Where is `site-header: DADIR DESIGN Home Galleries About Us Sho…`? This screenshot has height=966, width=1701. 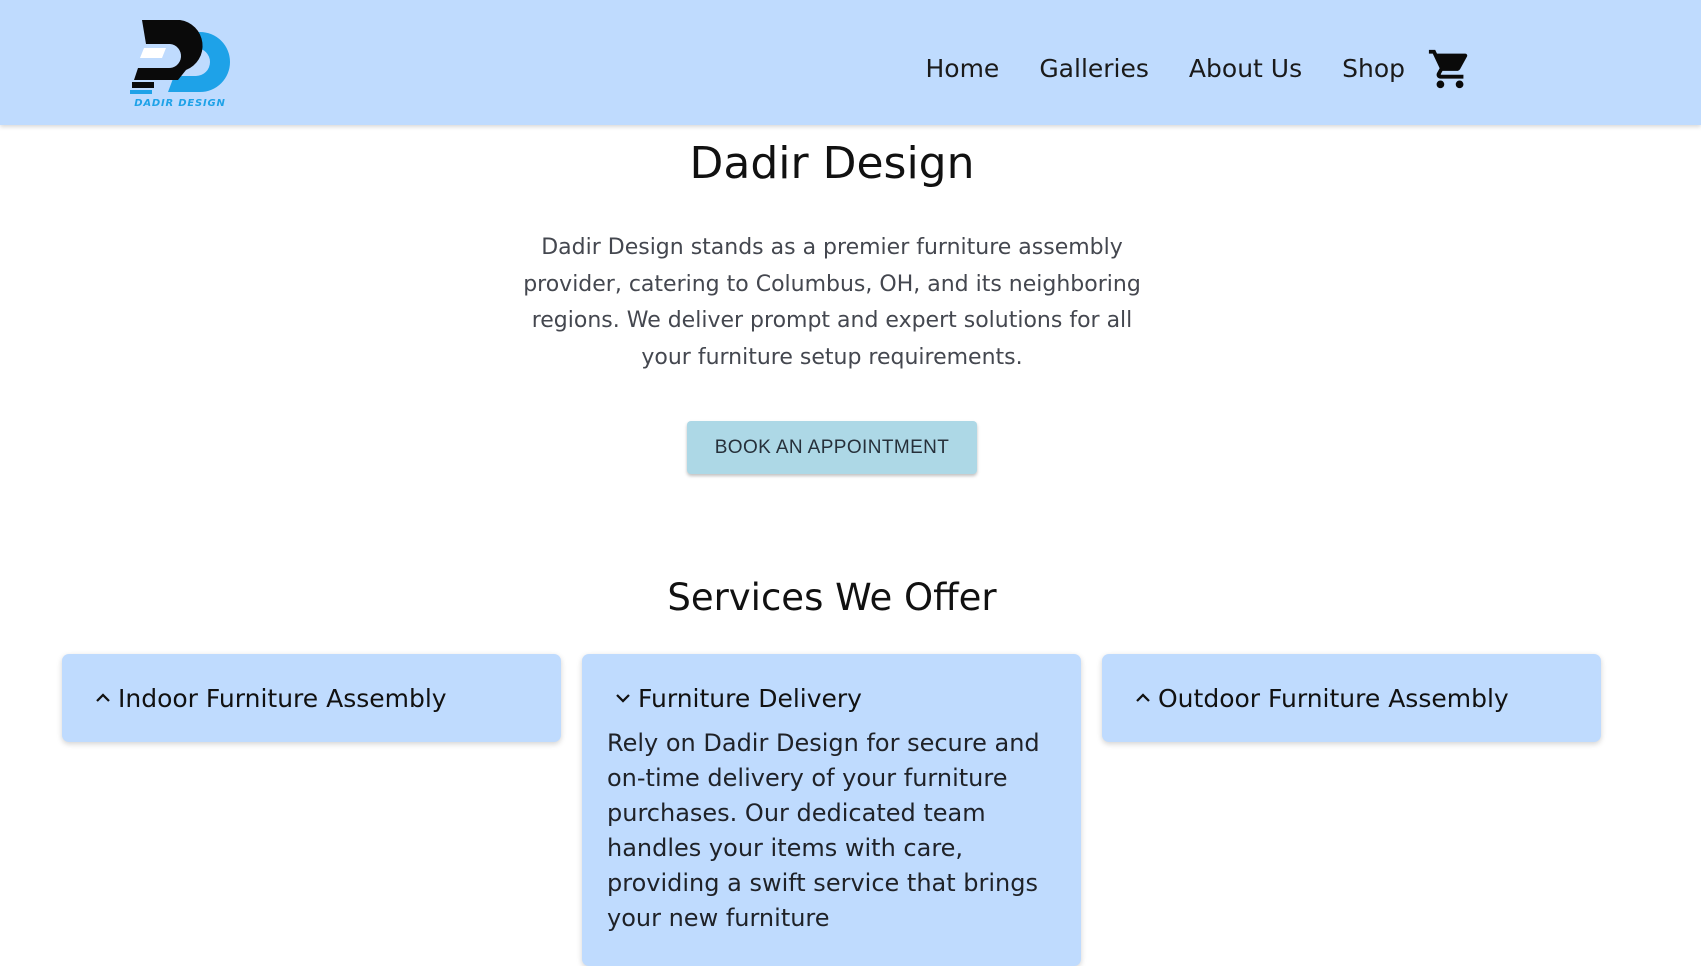 site-header: DADIR DESIGN Home Galleries About Us Sho… is located at coordinates (850, 62).